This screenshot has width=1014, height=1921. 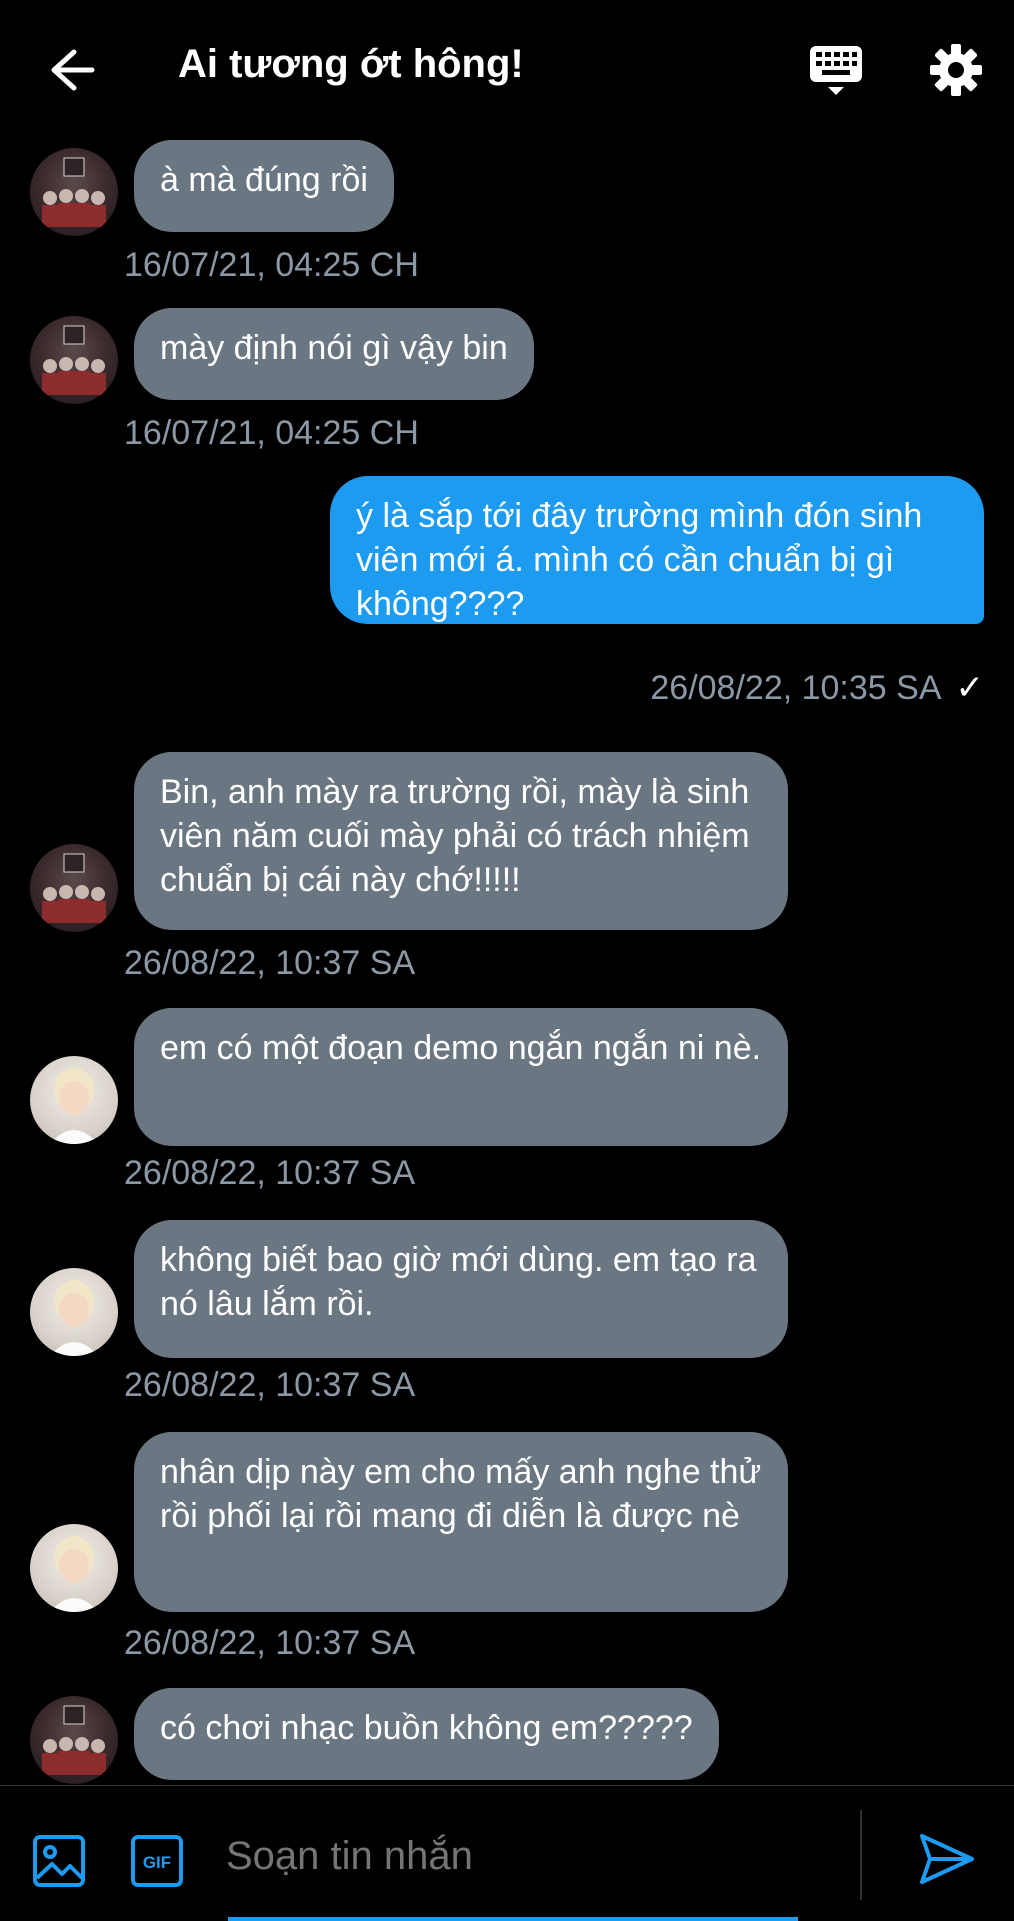 I want to click on settings-button, so click(x=956, y=70).